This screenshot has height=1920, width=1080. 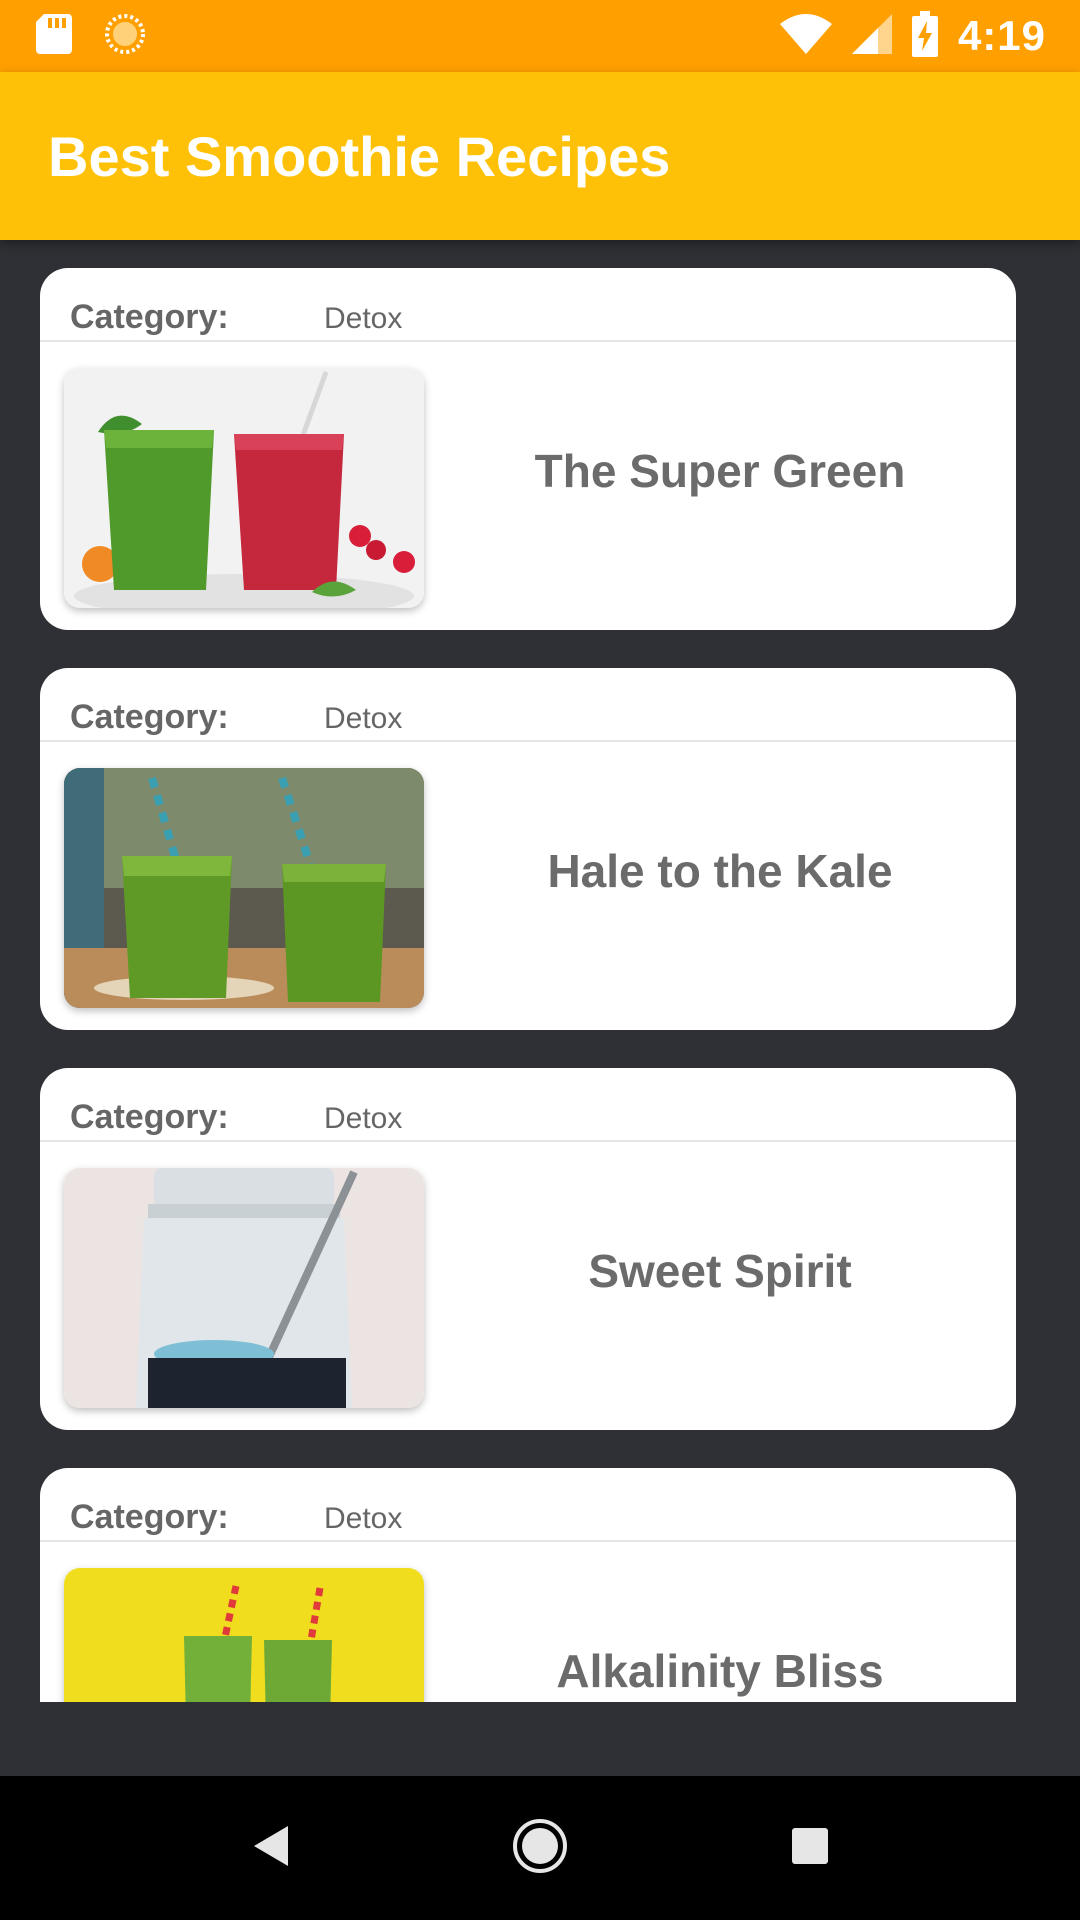 I want to click on recents-icon, so click(x=810, y=1848).